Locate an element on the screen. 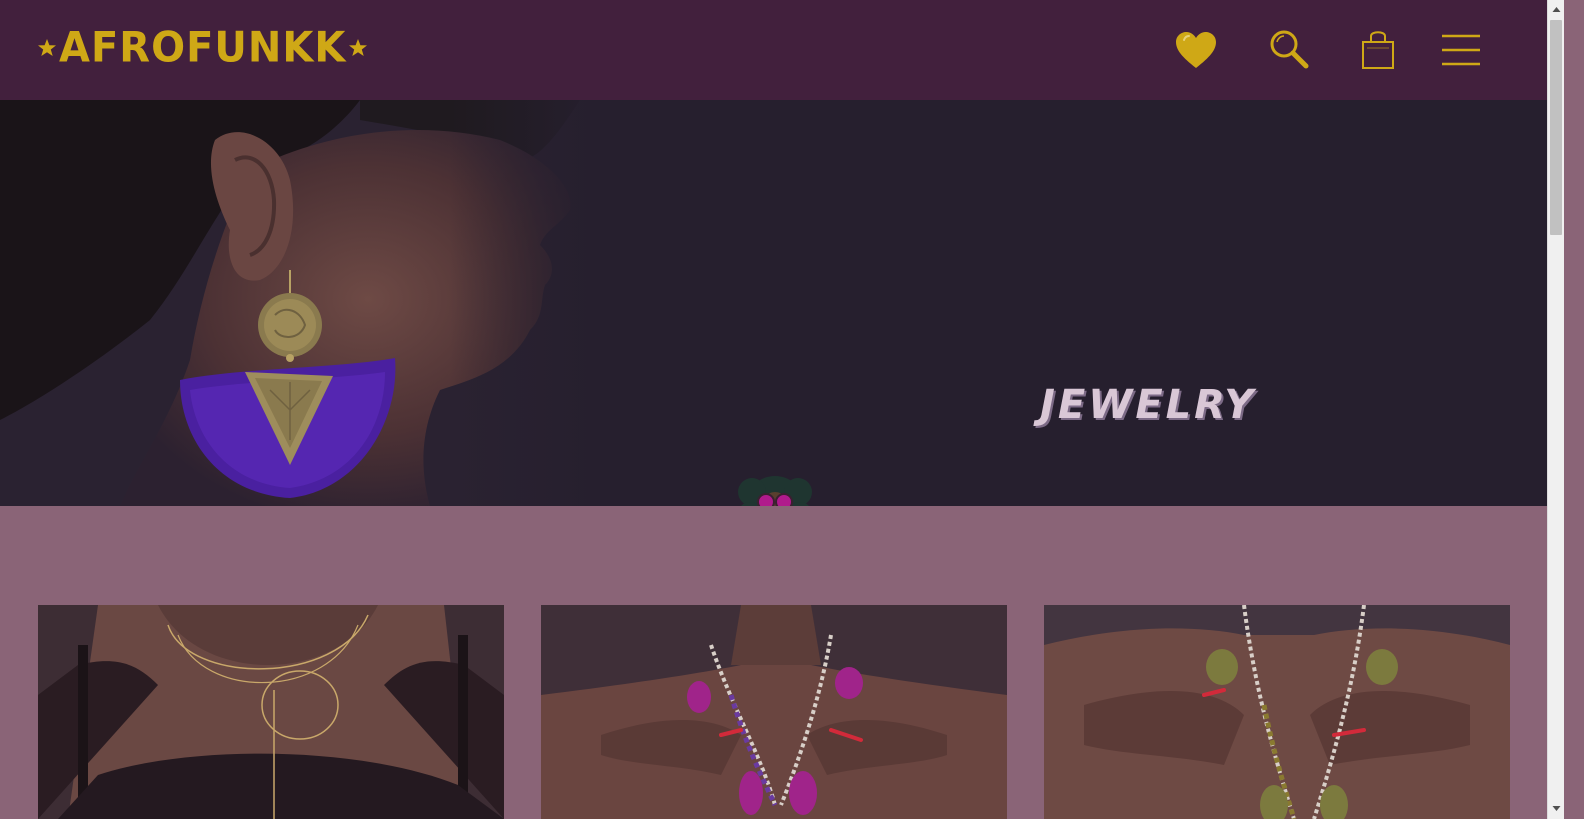 This screenshot has height=819, width=1584. scroll-up-arrow-icon is located at coordinates (1556, 9).